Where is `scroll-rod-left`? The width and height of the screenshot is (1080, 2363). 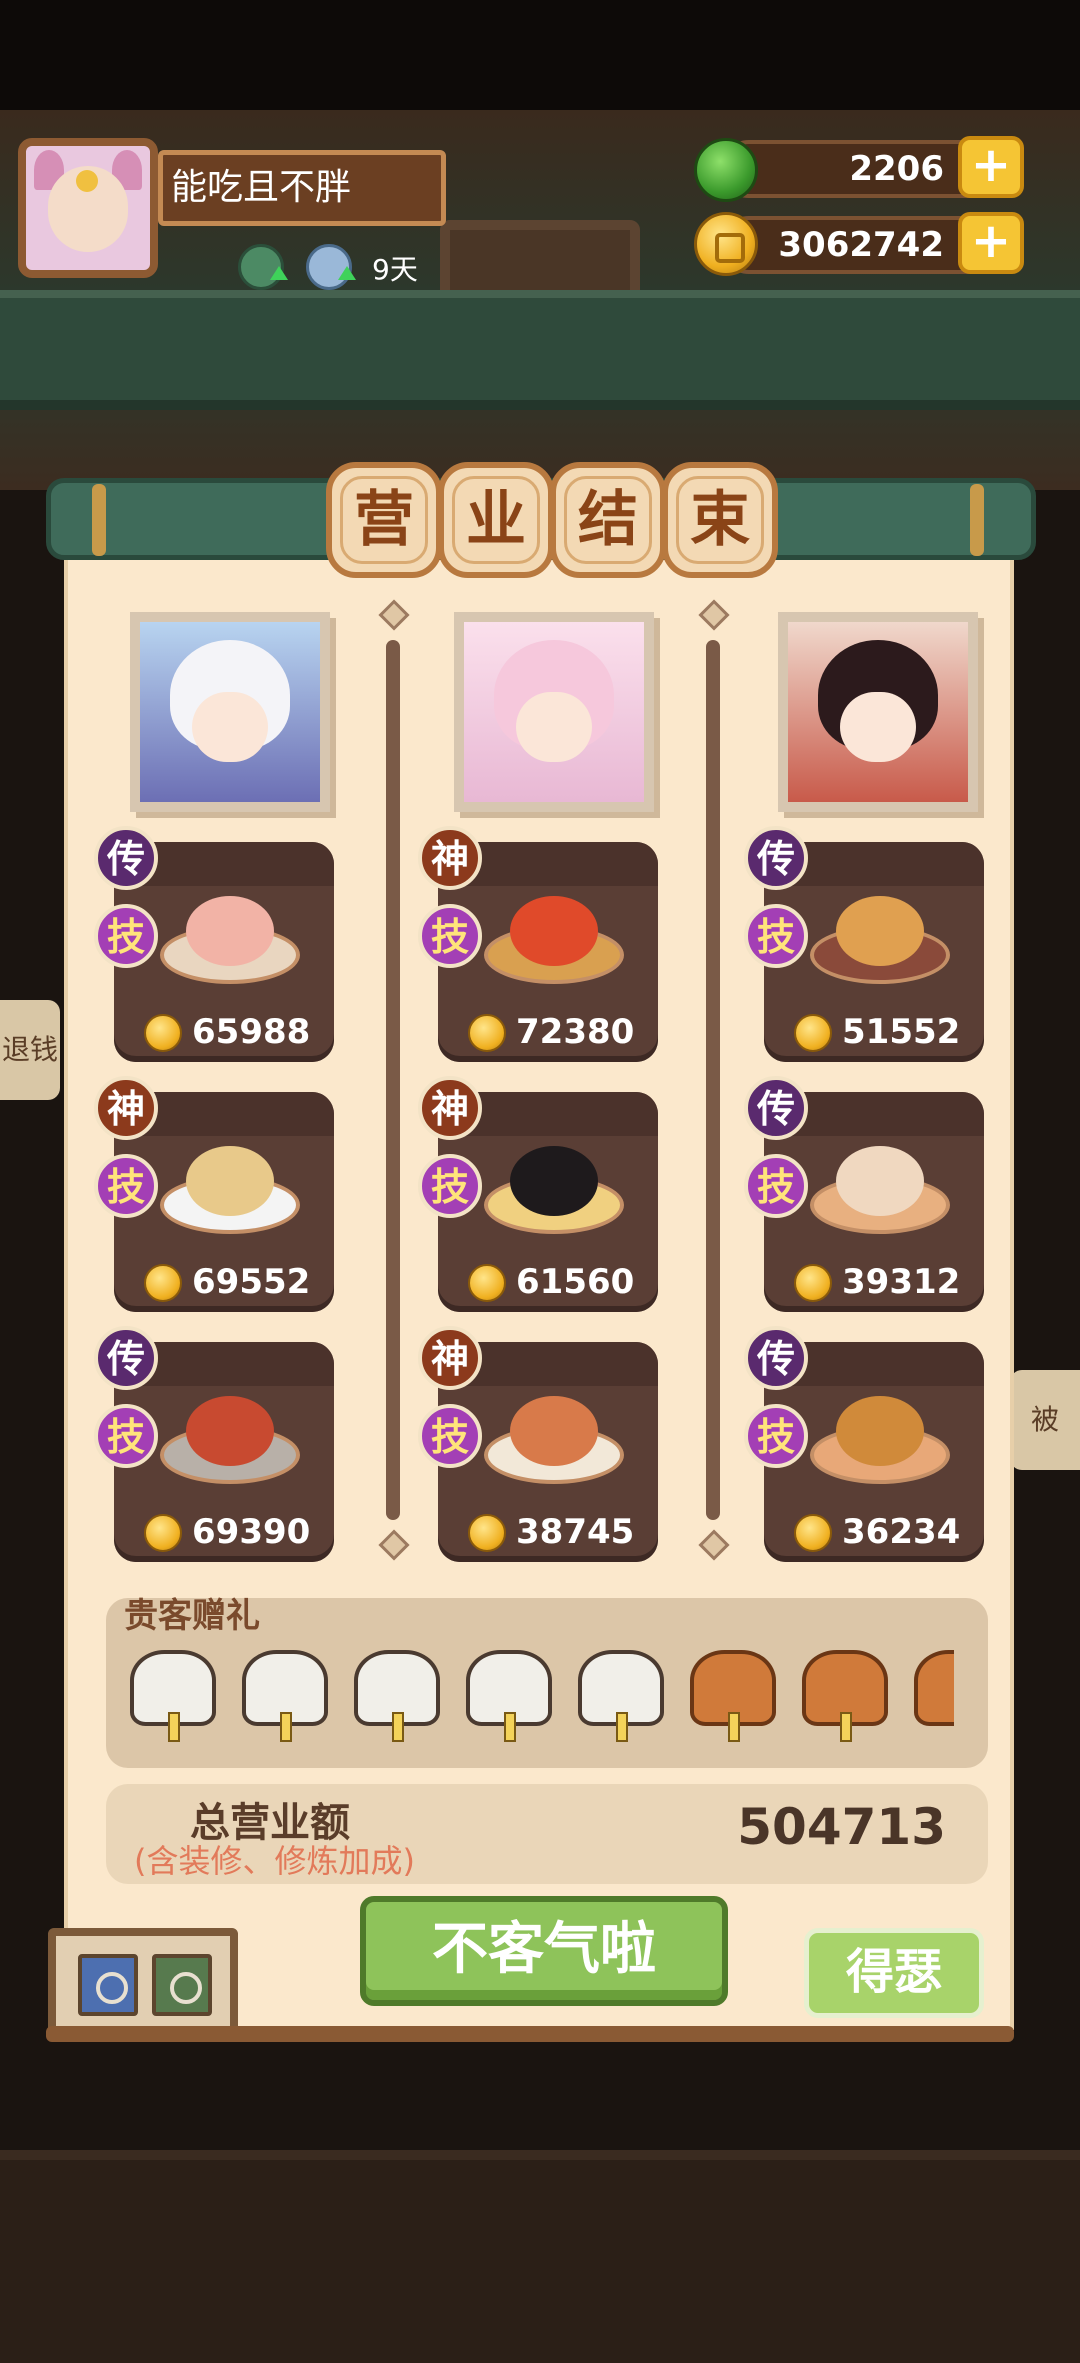 scroll-rod-left is located at coordinates (99, 520).